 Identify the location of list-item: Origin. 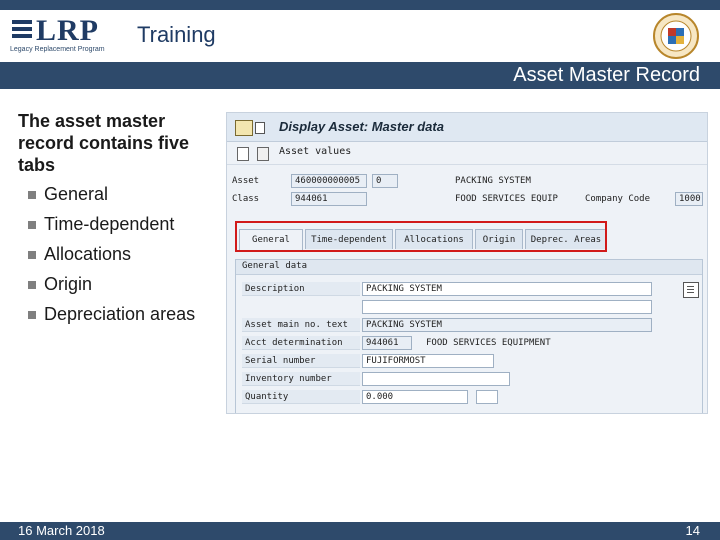
(118, 284).